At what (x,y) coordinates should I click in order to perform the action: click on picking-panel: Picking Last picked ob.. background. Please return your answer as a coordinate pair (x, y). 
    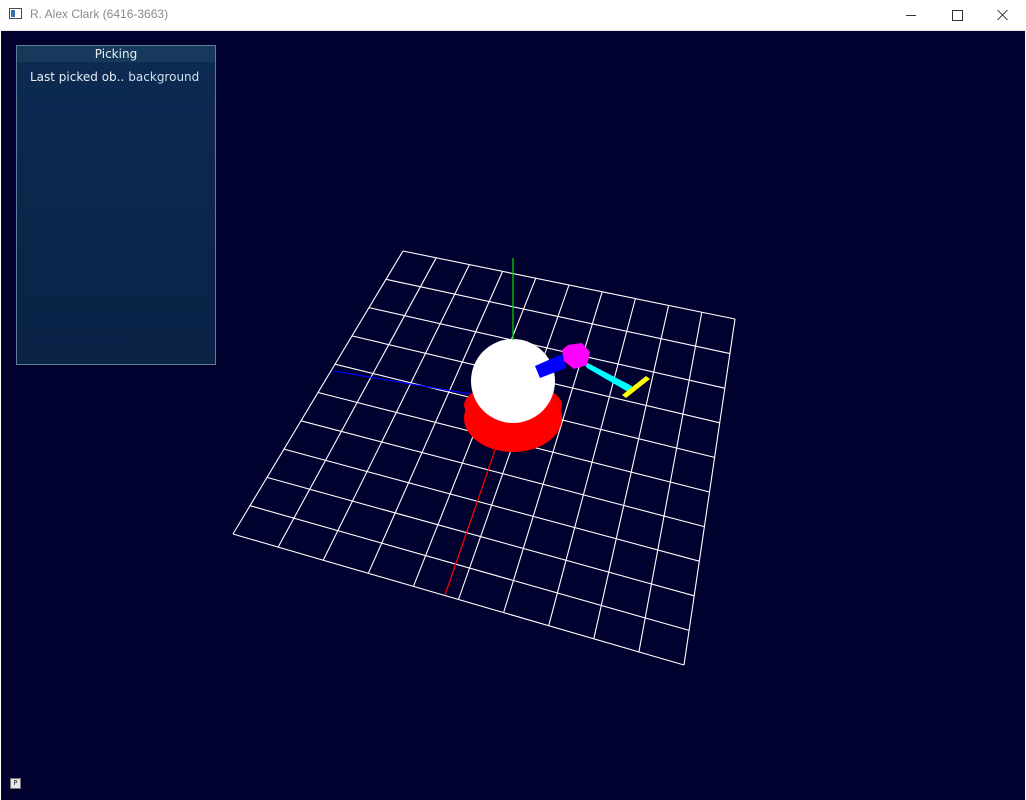
    Looking at the image, I should click on (116, 205).